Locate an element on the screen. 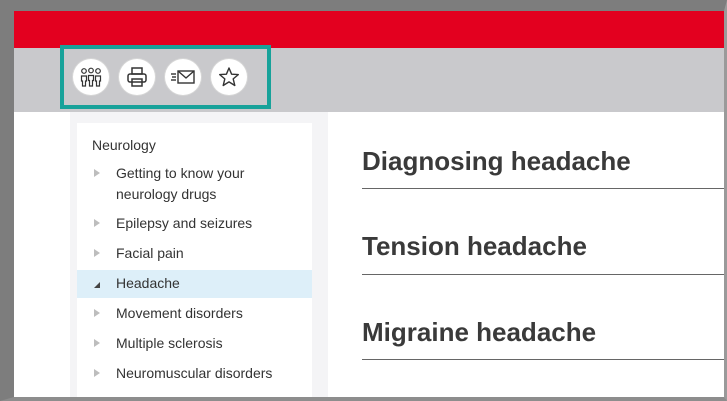 This screenshot has width=727, height=401. sidebar-item-movement-disorders: Movement disorders is located at coordinates (194, 314).